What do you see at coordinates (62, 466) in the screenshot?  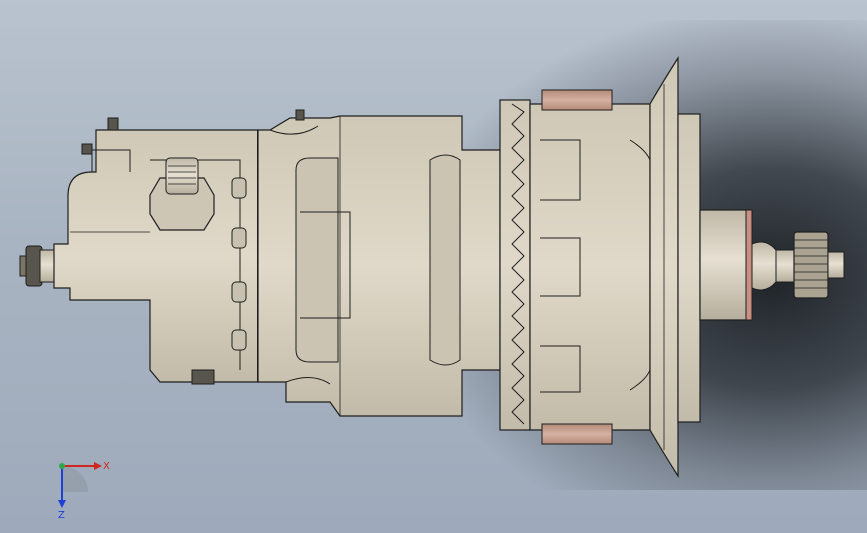 I see `y-axis-dot-icon` at bounding box center [62, 466].